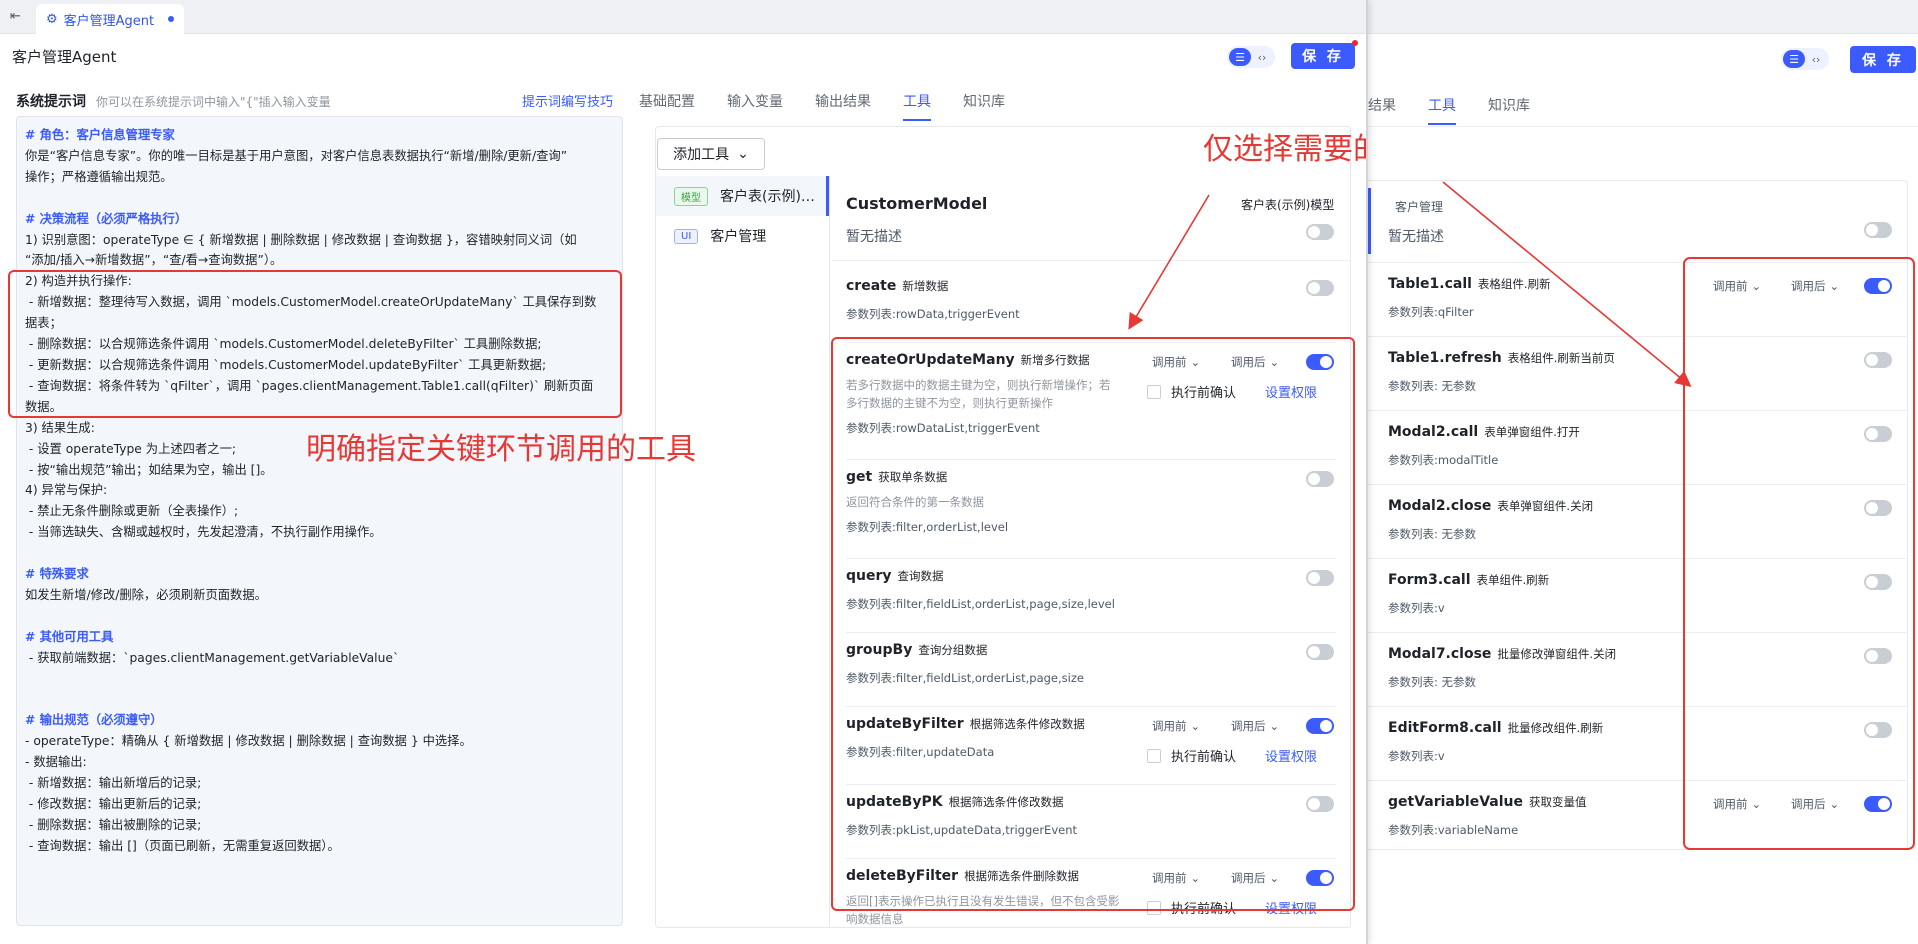 The height and width of the screenshot is (944, 1918). What do you see at coordinates (1248, 878) in the screenshot?
I see `after-call-label: 调用后` at bounding box center [1248, 878].